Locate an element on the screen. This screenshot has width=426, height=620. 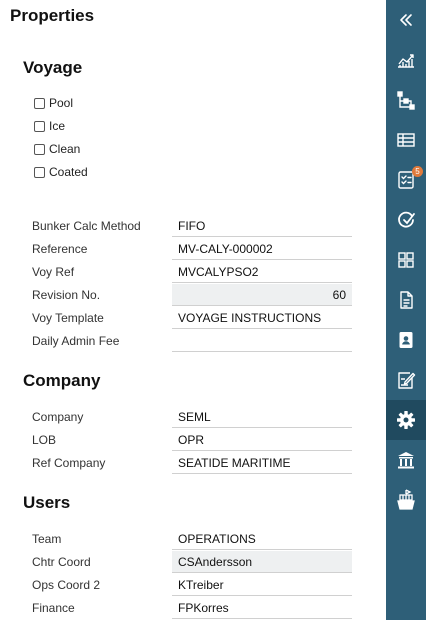
bank-button is located at coordinates (406, 460).